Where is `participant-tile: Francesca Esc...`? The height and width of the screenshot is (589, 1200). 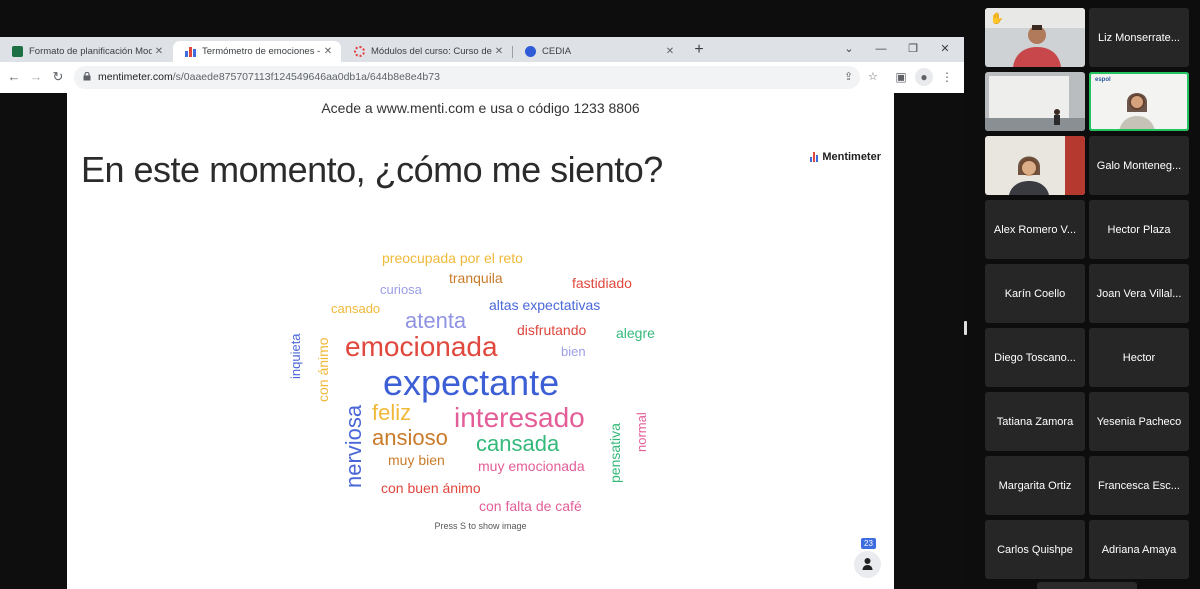
participant-tile: Francesca Esc... is located at coordinates (1139, 485).